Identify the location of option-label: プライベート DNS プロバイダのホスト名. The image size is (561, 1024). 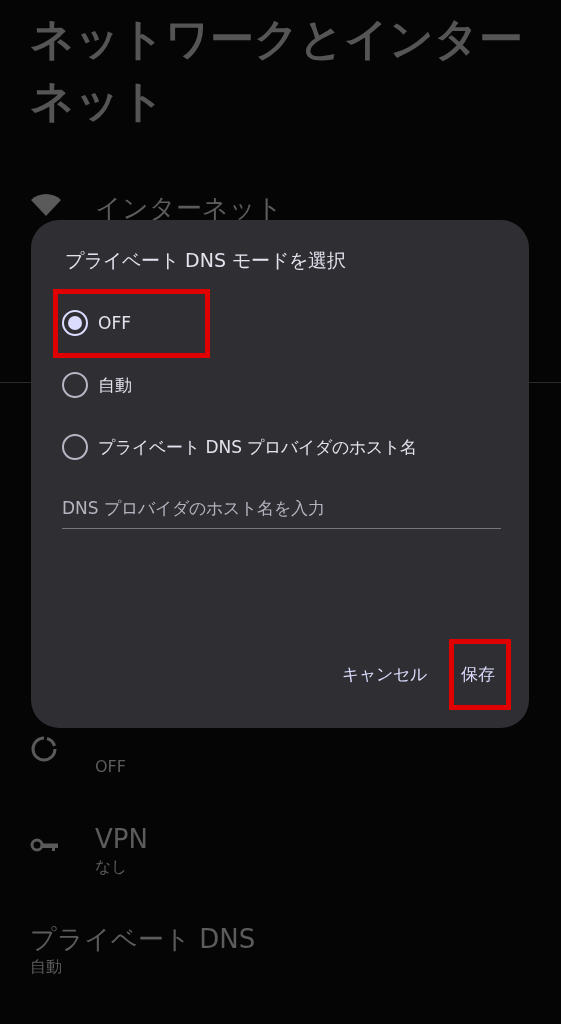
(258, 447).